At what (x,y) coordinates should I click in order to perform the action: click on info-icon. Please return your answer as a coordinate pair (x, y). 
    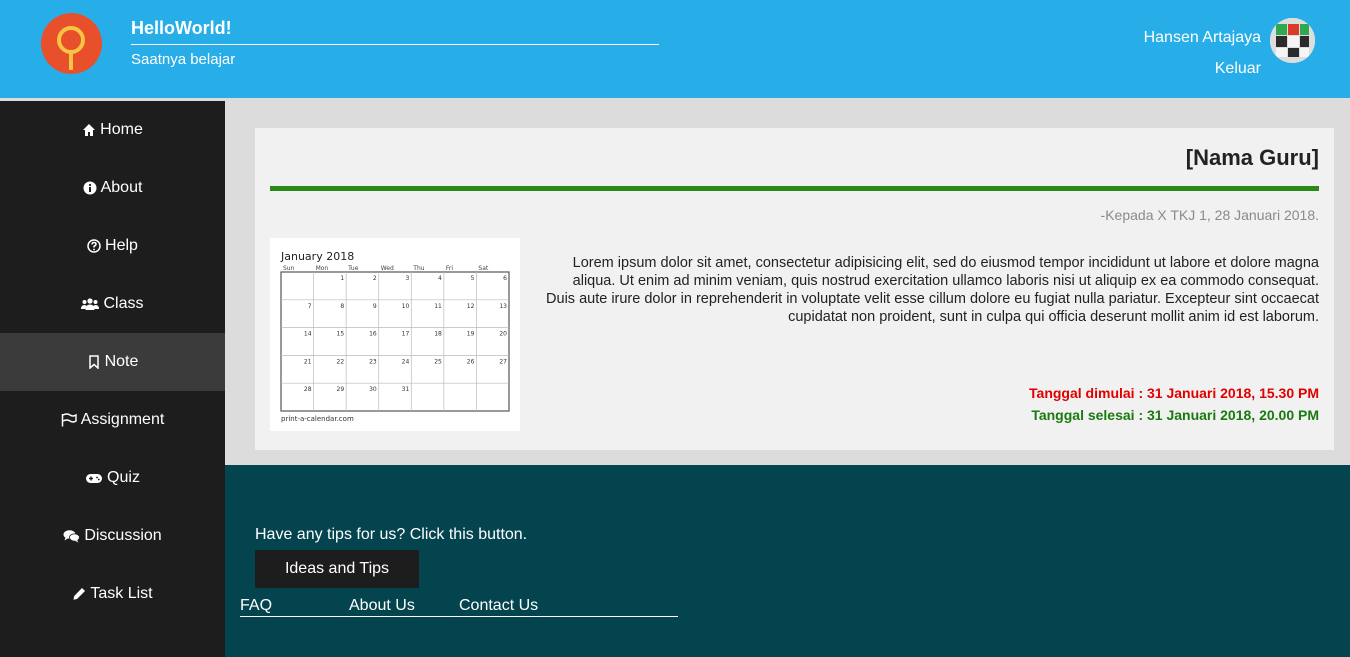
    Looking at the image, I should click on (90, 188).